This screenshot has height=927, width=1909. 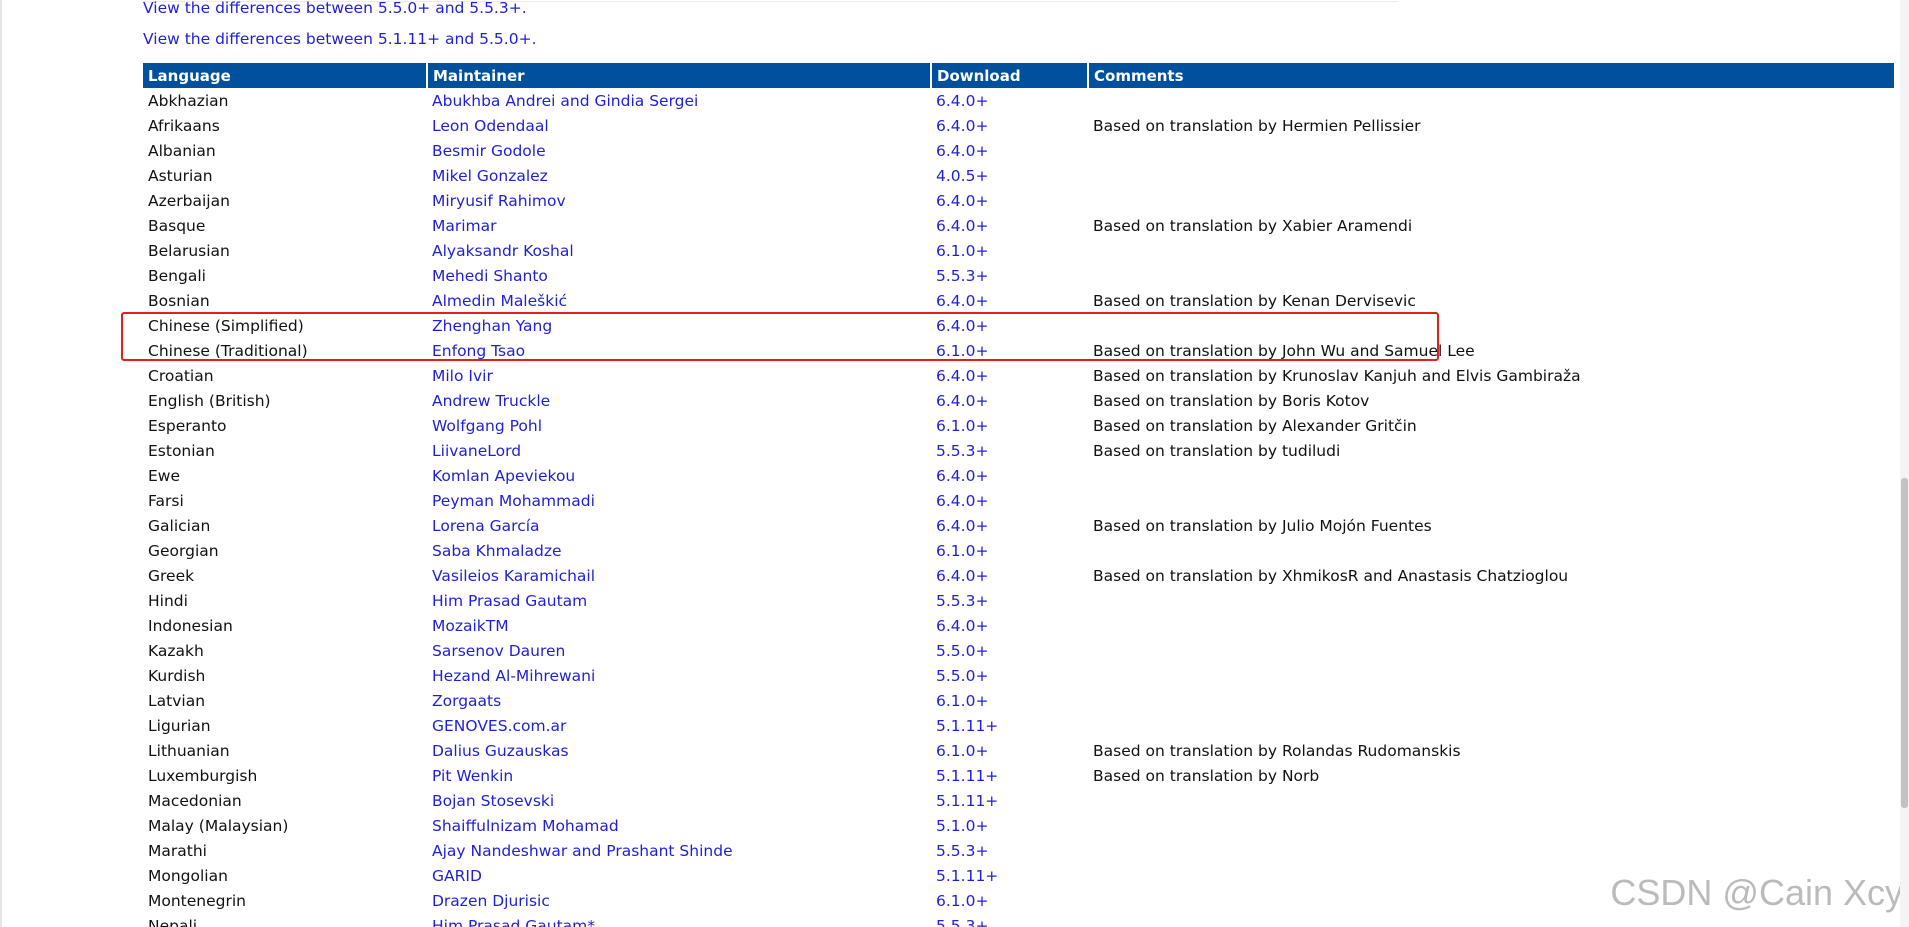 What do you see at coordinates (180, 175) in the screenshot?
I see `language-cell: Asturian` at bounding box center [180, 175].